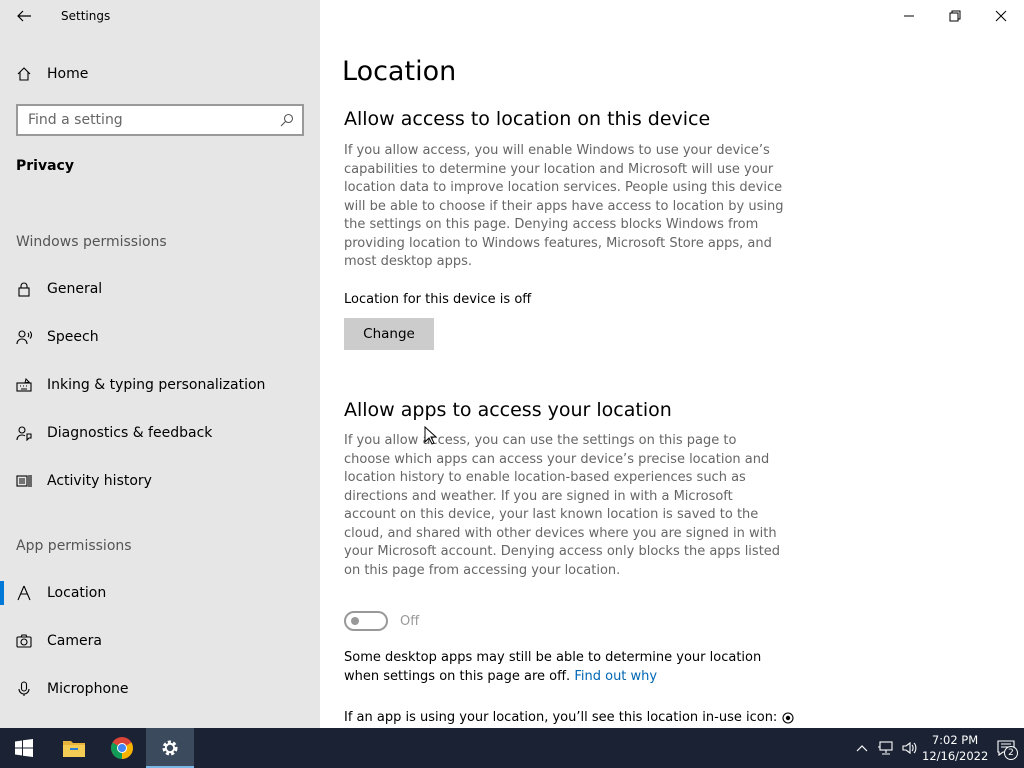 This screenshot has width=1024, height=768. What do you see at coordinates (160, 689) in the screenshot?
I see `sidebar-item-microphone: Microphone` at bounding box center [160, 689].